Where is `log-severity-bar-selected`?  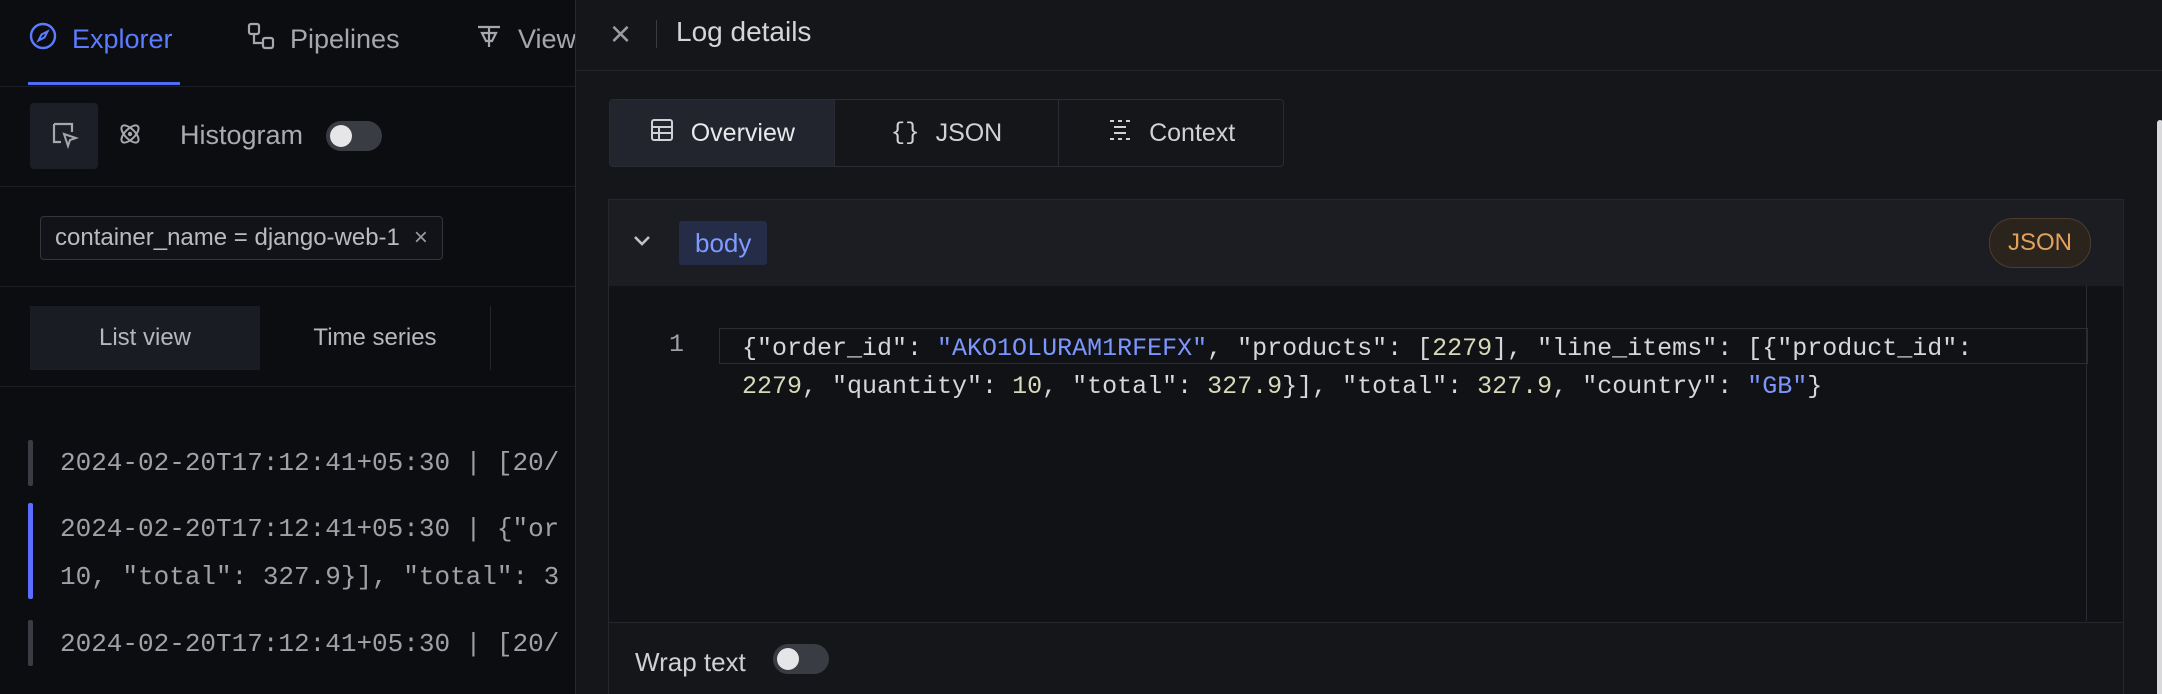
log-severity-bar-selected is located at coordinates (30, 551).